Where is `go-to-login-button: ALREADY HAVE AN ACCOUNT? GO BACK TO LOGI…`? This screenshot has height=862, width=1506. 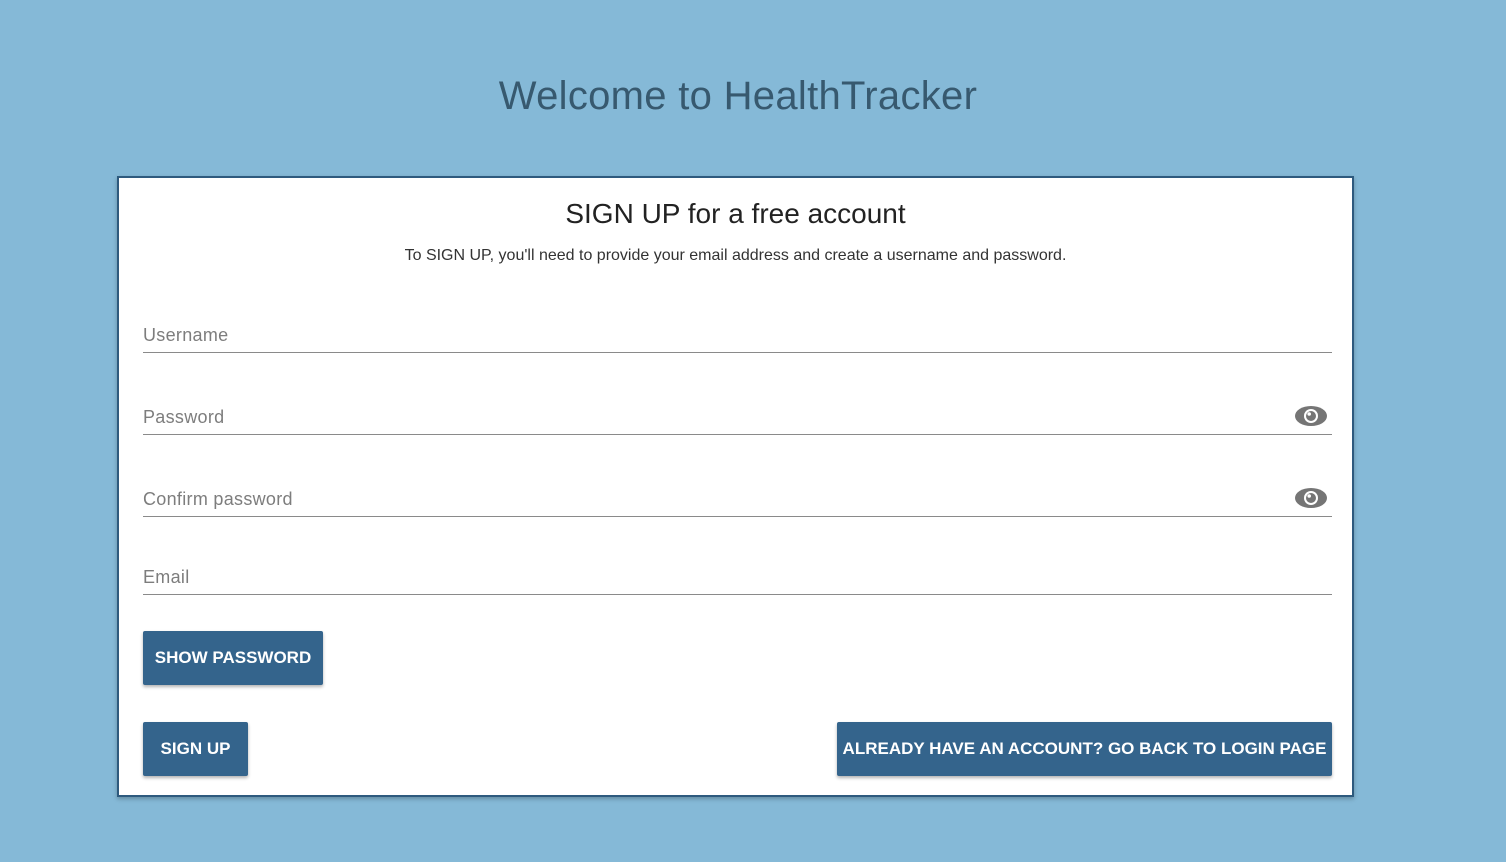 go-to-login-button: ALREADY HAVE AN ACCOUNT? GO BACK TO LOGI… is located at coordinates (1084, 749).